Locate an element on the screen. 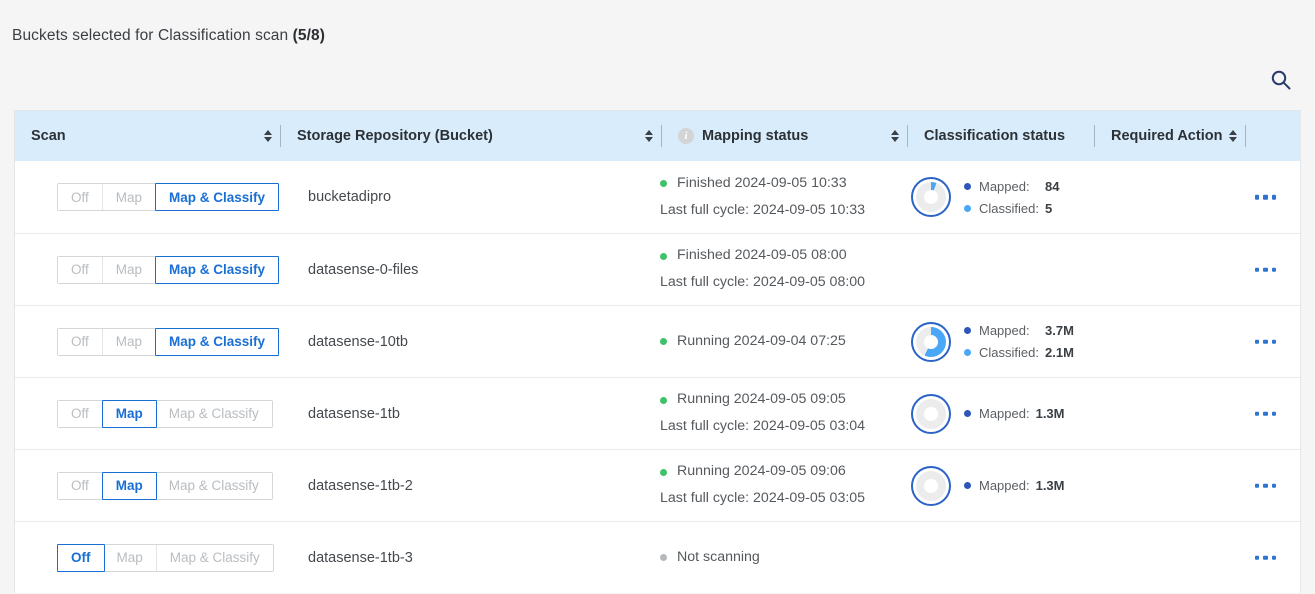 This screenshot has width=1315, height=594. classification-legend: Mapped: 84 Classified: 5 is located at coordinates (1011, 197).